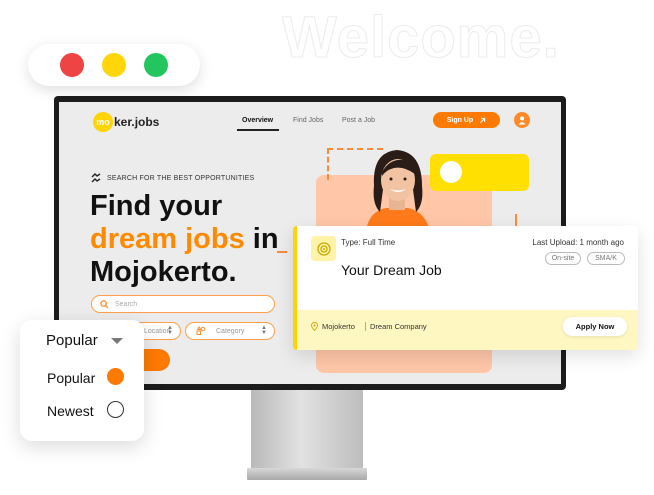 The width and height of the screenshot is (654, 495). I want to click on sort-option-newest: Newest, so click(70, 411).